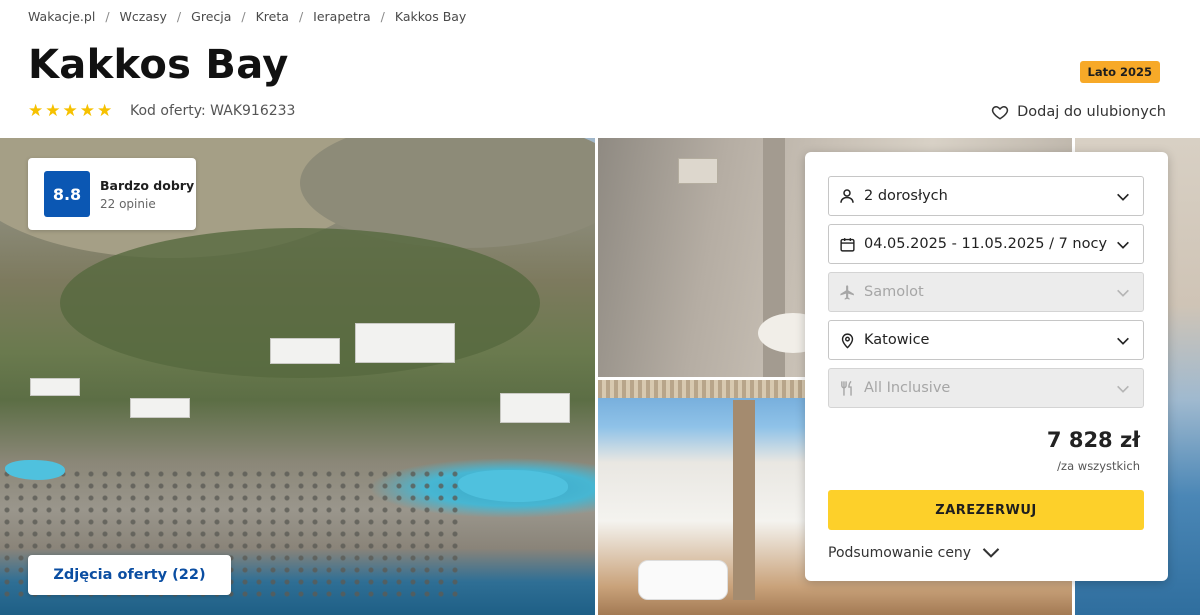  I want to click on rating-label: Bardzo dobry, so click(147, 185).